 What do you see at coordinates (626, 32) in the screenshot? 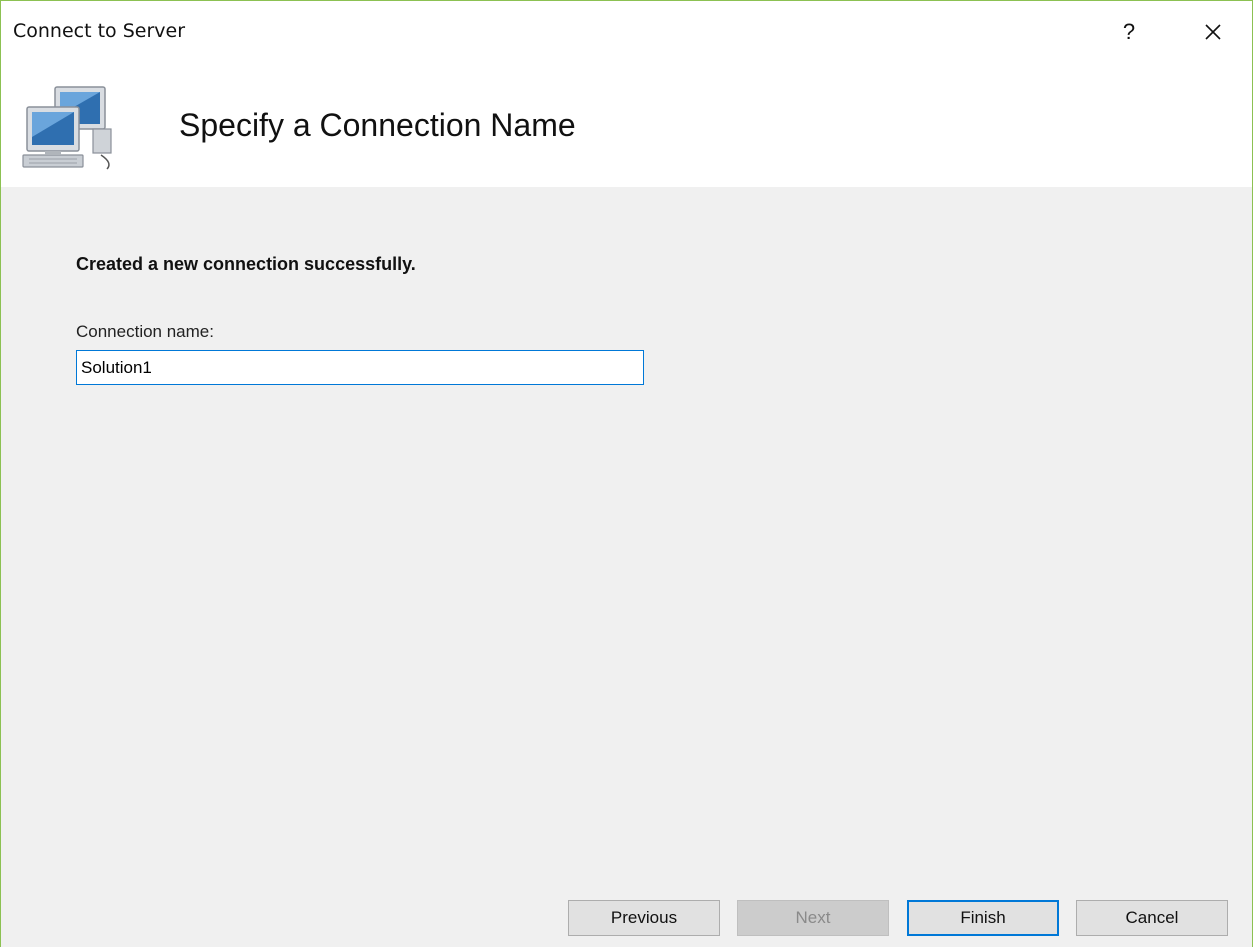
I see `title-bar: Connect to Server ?` at bounding box center [626, 32].